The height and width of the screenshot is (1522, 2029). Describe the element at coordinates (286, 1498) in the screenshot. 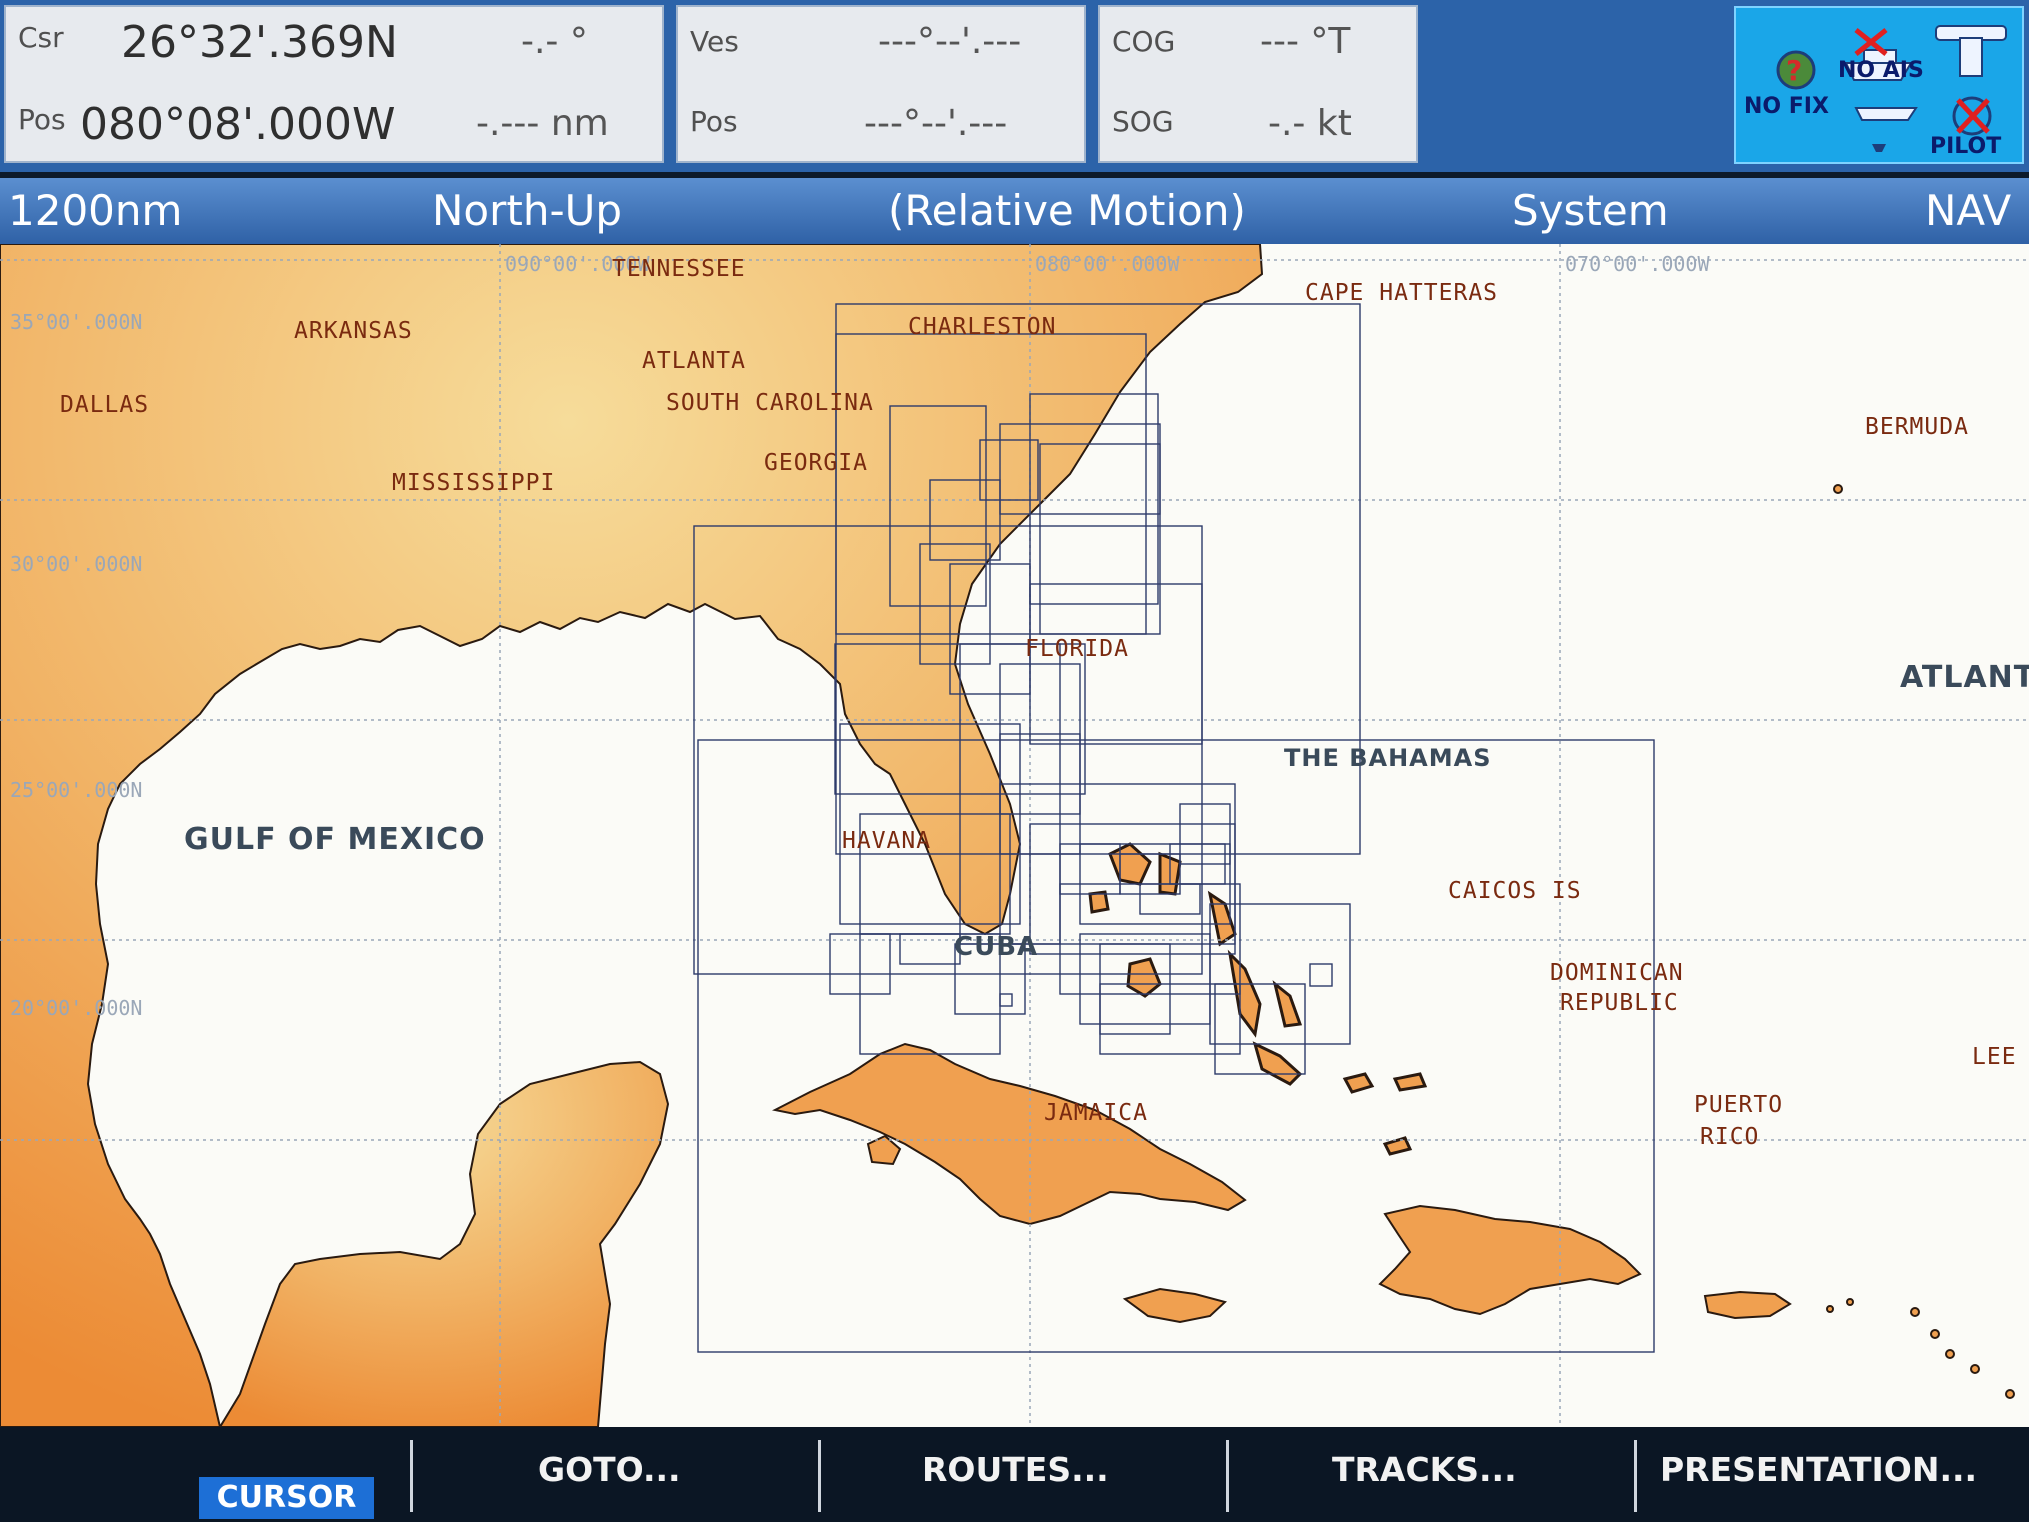

I see `cursor-softkey: CURSOR` at that location.